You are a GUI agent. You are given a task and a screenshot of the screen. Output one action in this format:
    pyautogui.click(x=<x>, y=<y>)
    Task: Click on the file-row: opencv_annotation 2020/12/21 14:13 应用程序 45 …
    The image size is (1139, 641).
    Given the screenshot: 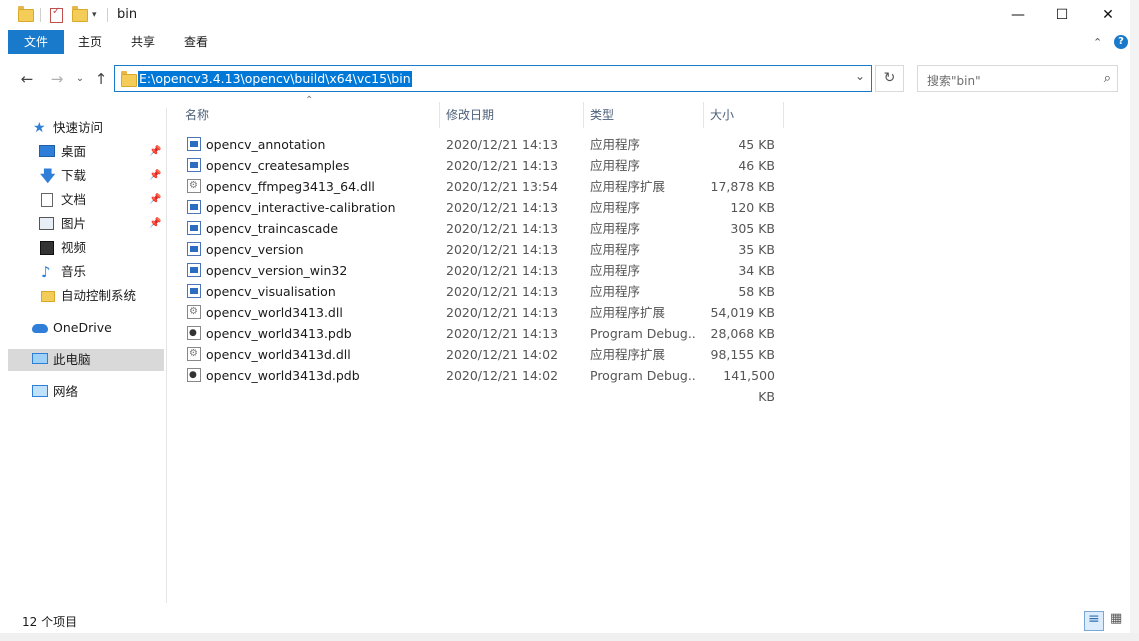 What is the action you would take?
    pyautogui.click(x=485, y=144)
    